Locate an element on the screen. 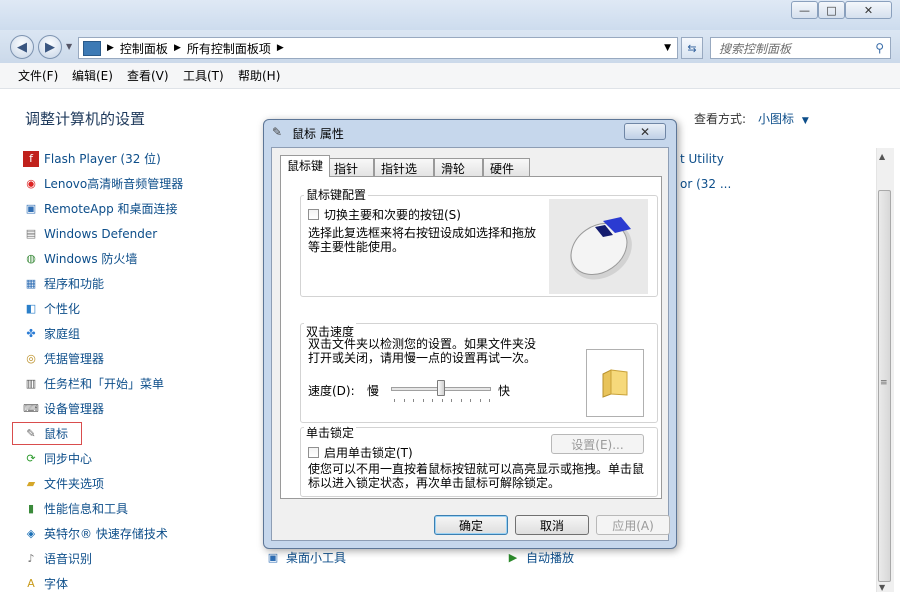 The image size is (900, 603). clicklock-checkbox: 启用单击锁定(T) is located at coordinates (360, 452).